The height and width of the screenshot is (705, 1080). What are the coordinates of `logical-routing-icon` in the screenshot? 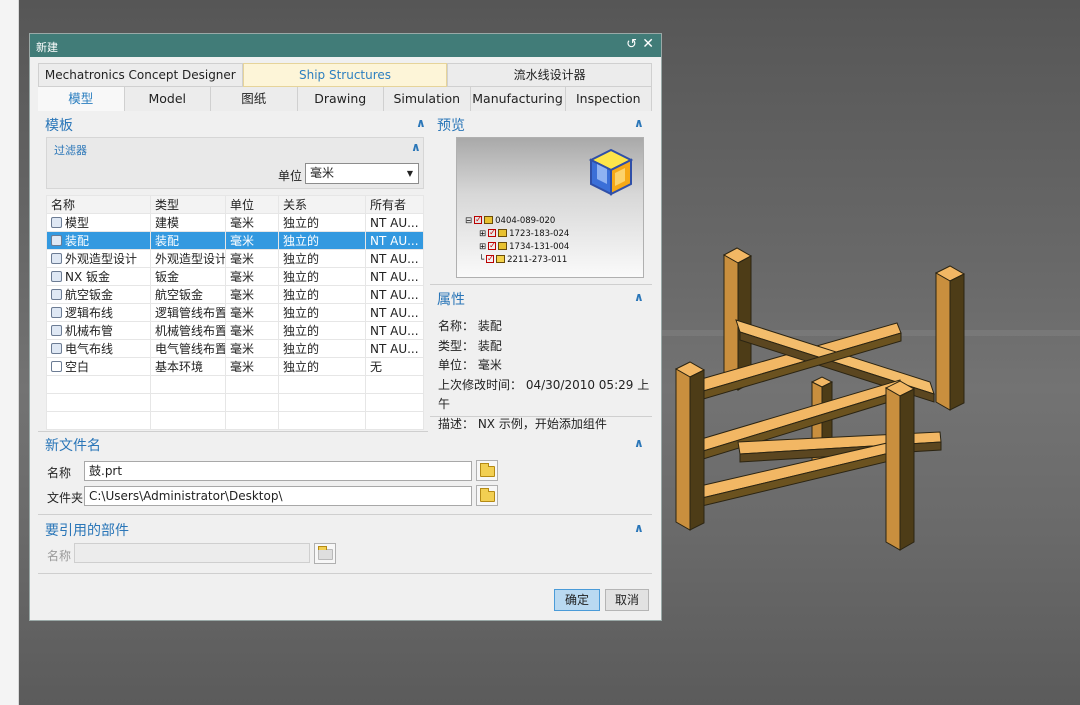 It's located at (56, 312).